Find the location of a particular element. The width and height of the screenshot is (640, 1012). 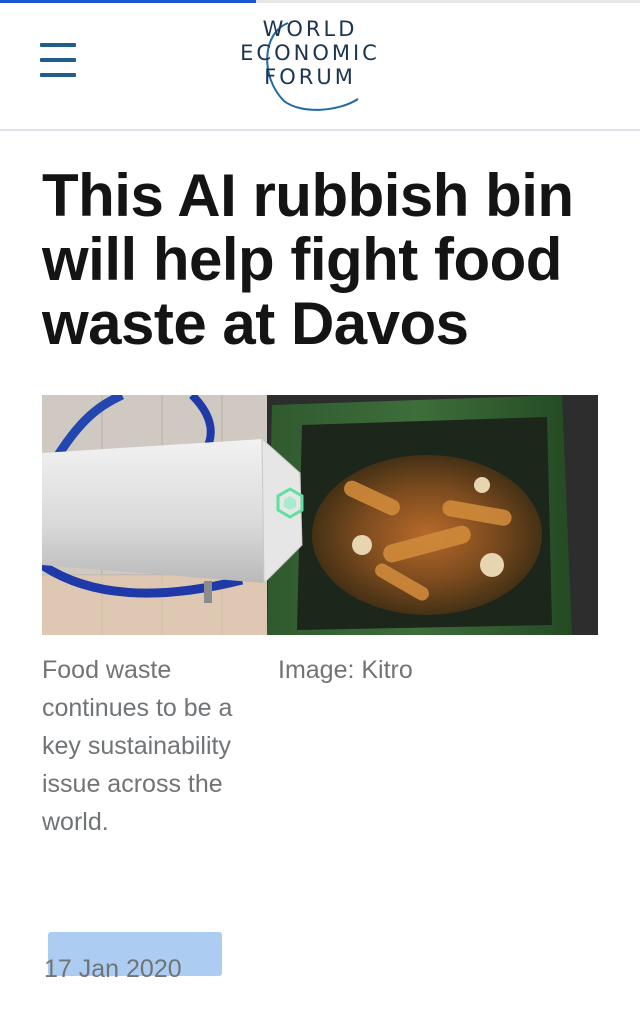

site-header: WORLD ECONOMIC FORUM is located at coordinates (320, 67).